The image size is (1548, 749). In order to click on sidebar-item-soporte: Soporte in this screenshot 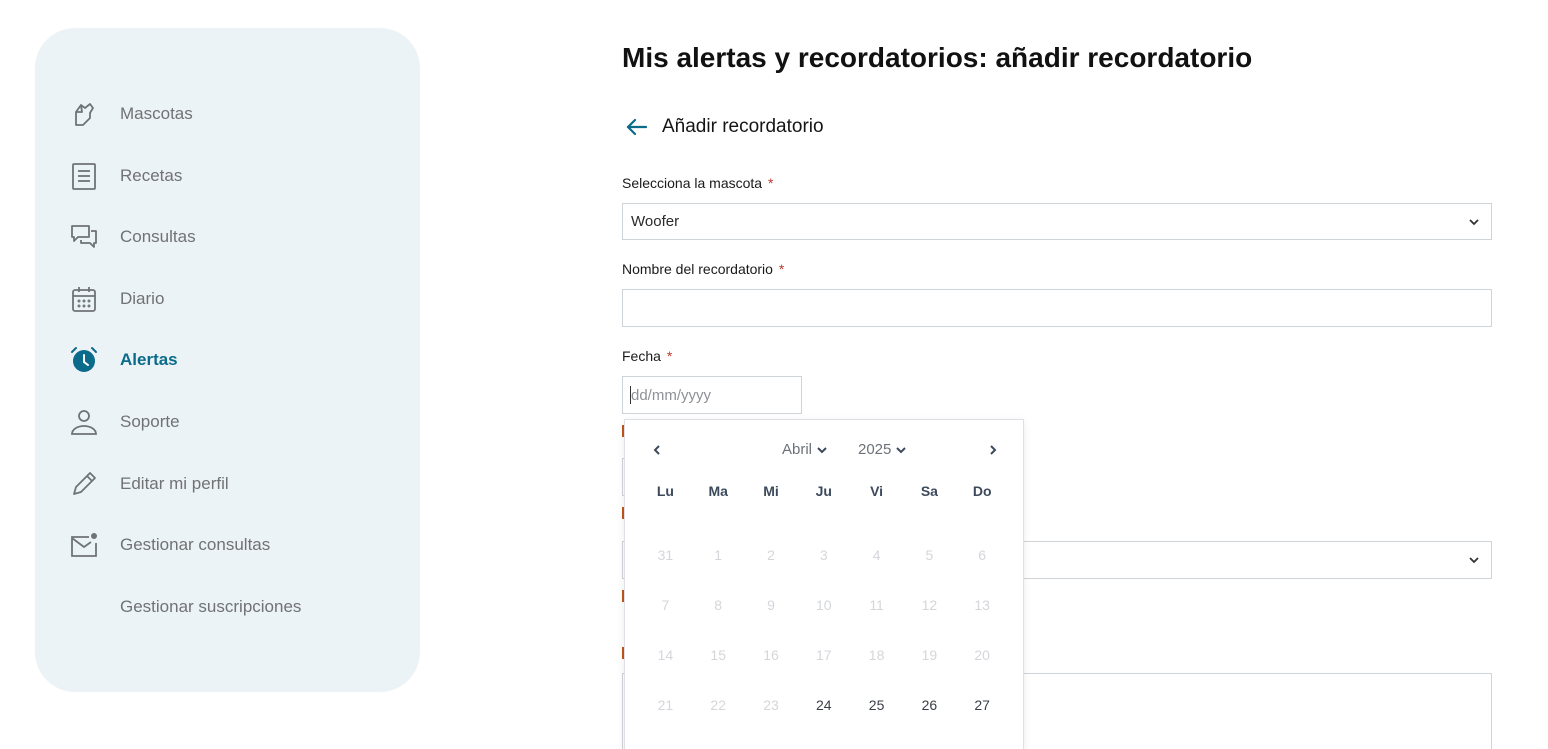, I will do `click(124, 422)`.